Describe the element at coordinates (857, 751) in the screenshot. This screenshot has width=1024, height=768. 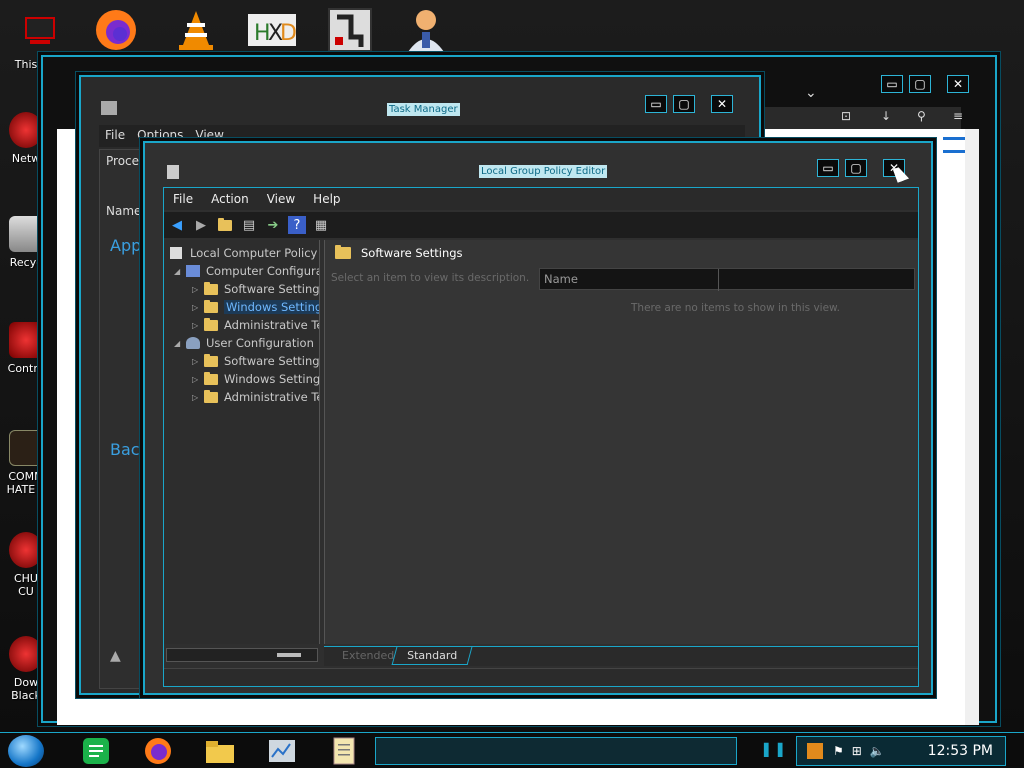
I see `network-icon: ⊞` at that location.